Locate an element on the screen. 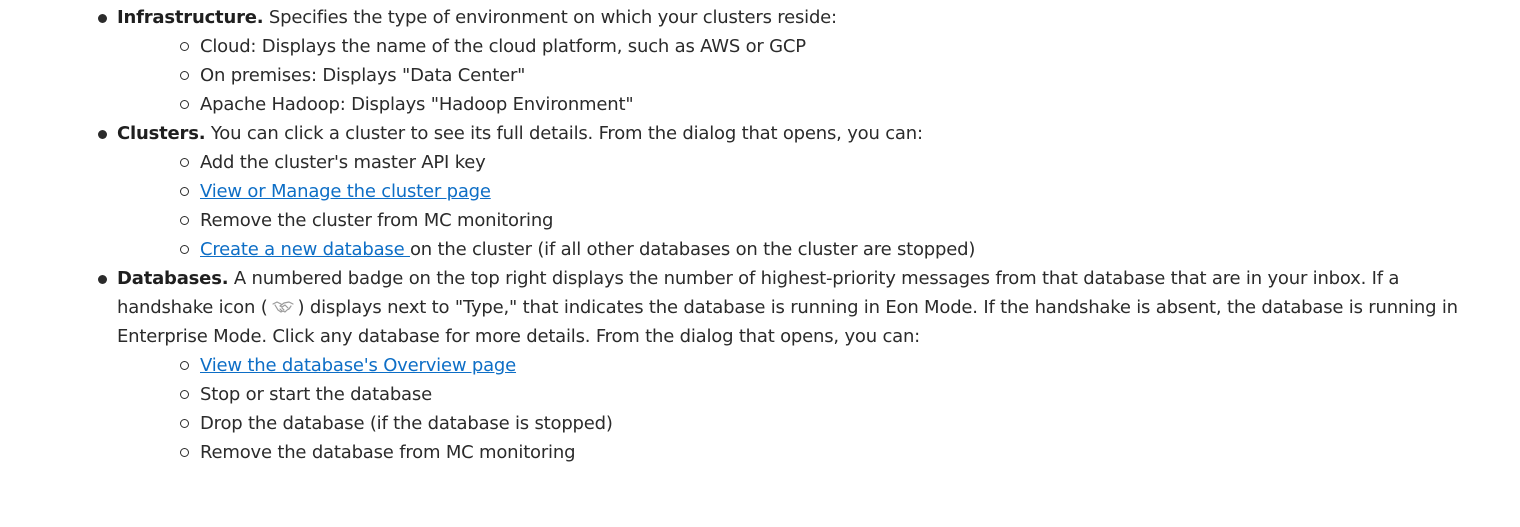 This screenshot has height=527, width=1520. list-item: On premises: Displays "Data Center" is located at coordinates (798, 75).